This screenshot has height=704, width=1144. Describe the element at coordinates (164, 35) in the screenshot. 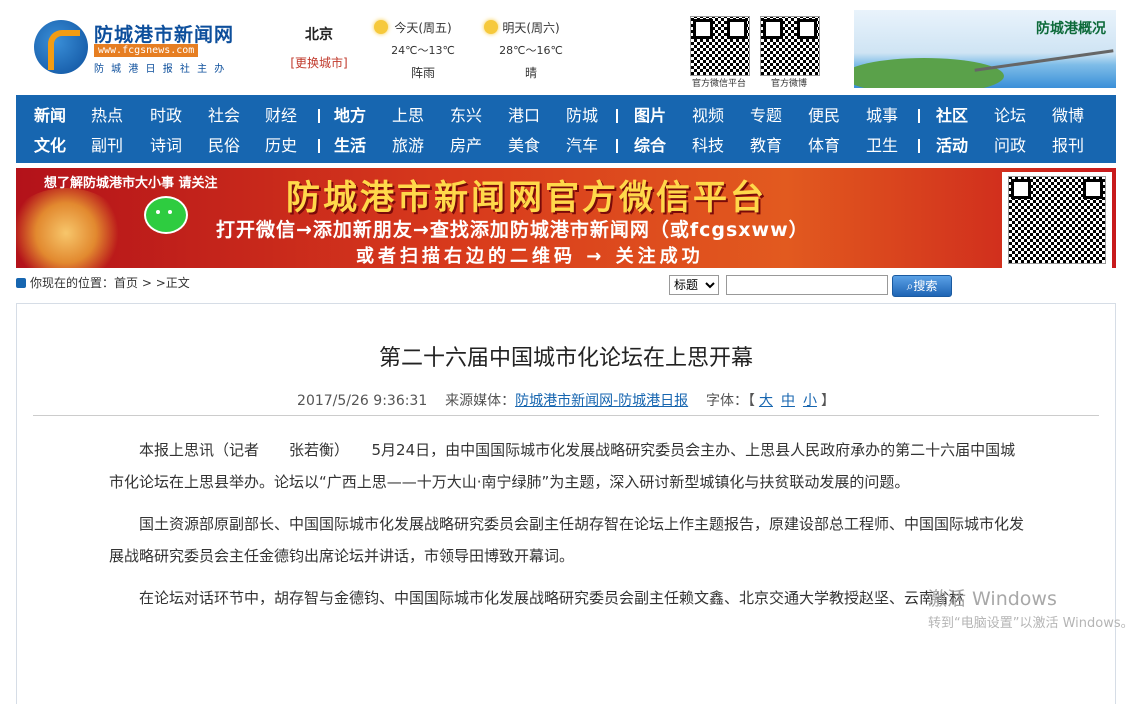

I see `logo-name: 防城港市新闻网` at that location.